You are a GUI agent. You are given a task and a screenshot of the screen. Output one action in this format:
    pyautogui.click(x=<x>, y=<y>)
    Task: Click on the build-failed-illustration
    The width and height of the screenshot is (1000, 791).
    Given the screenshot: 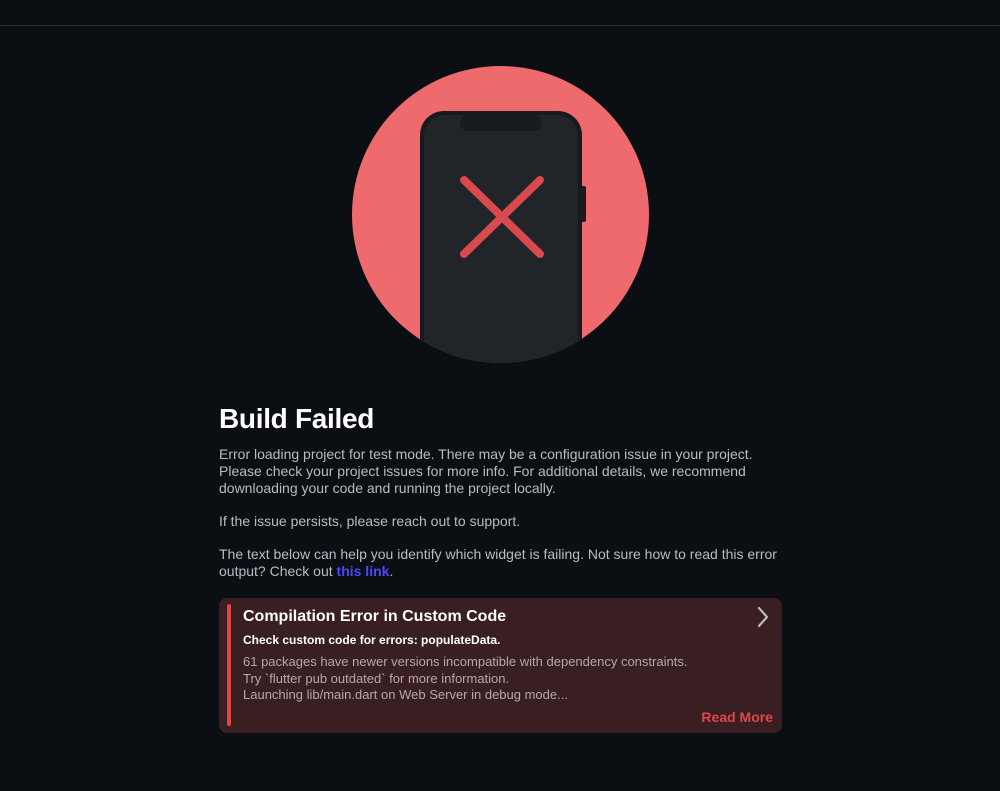 What is the action you would take?
    pyautogui.click(x=500, y=214)
    